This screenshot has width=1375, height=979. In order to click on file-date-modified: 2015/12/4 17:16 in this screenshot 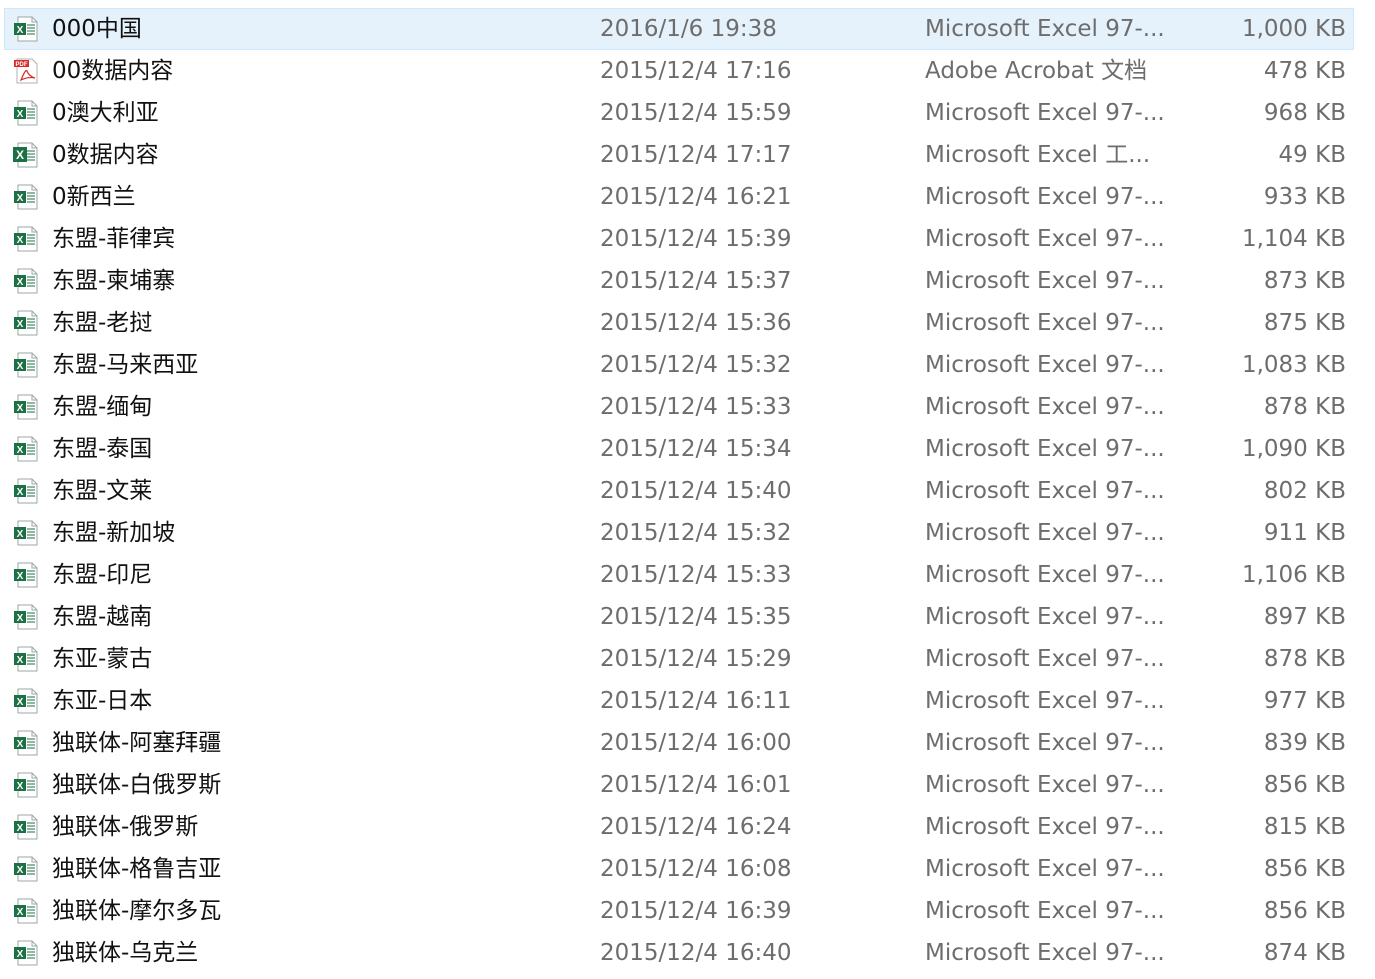, I will do `click(696, 71)`.